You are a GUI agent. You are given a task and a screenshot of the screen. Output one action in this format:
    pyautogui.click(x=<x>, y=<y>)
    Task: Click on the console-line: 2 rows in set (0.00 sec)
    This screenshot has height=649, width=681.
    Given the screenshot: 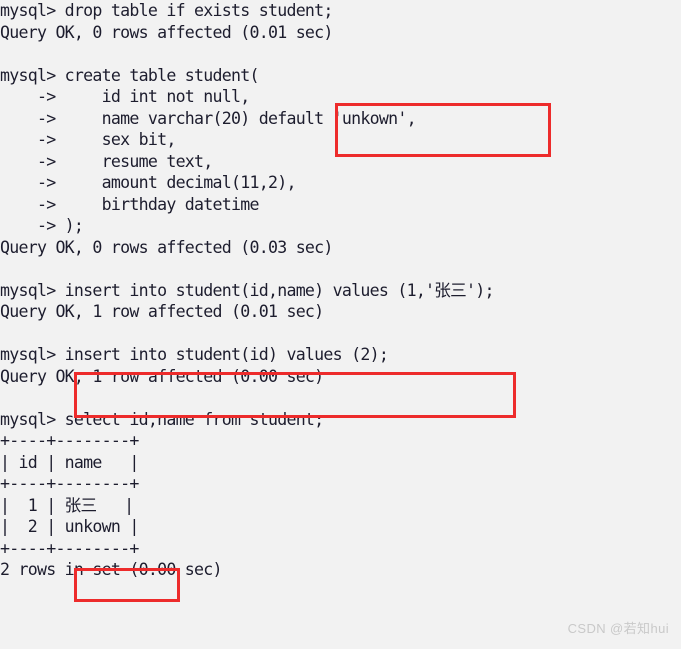 What is the action you would take?
    pyautogui.click(x=111, y=569)
    